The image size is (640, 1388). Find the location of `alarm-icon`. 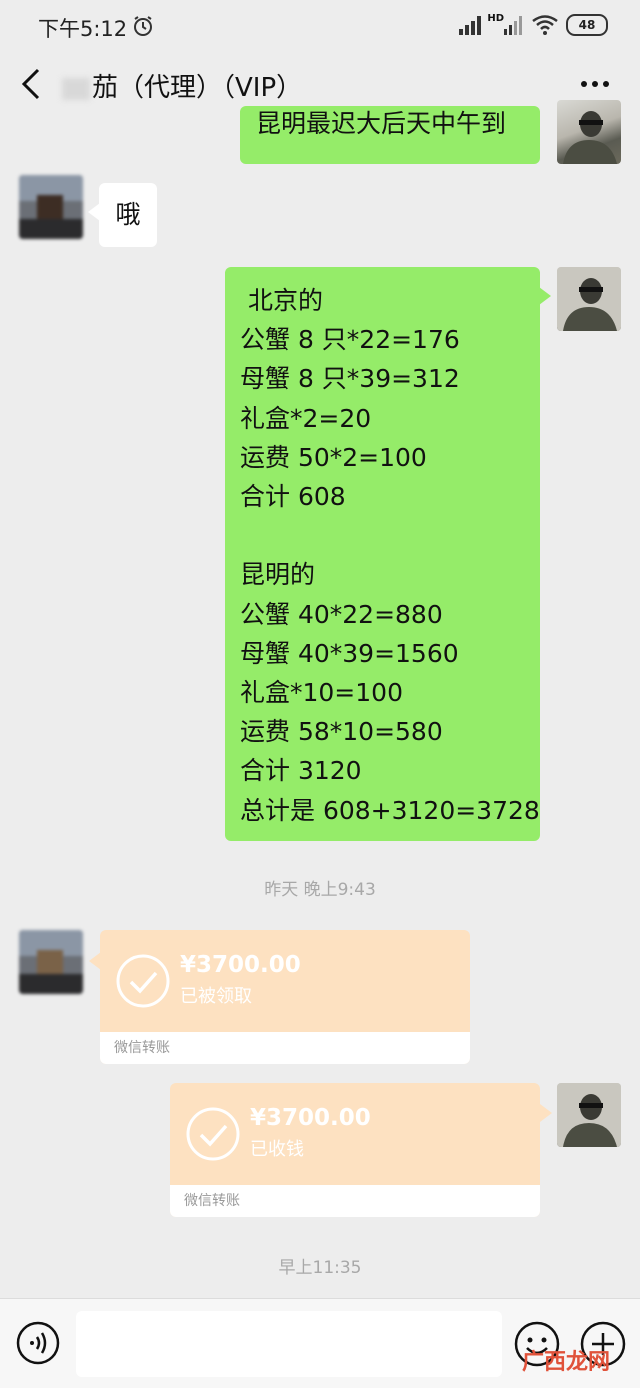

alarm-icon is located at coordinates (143, 26).